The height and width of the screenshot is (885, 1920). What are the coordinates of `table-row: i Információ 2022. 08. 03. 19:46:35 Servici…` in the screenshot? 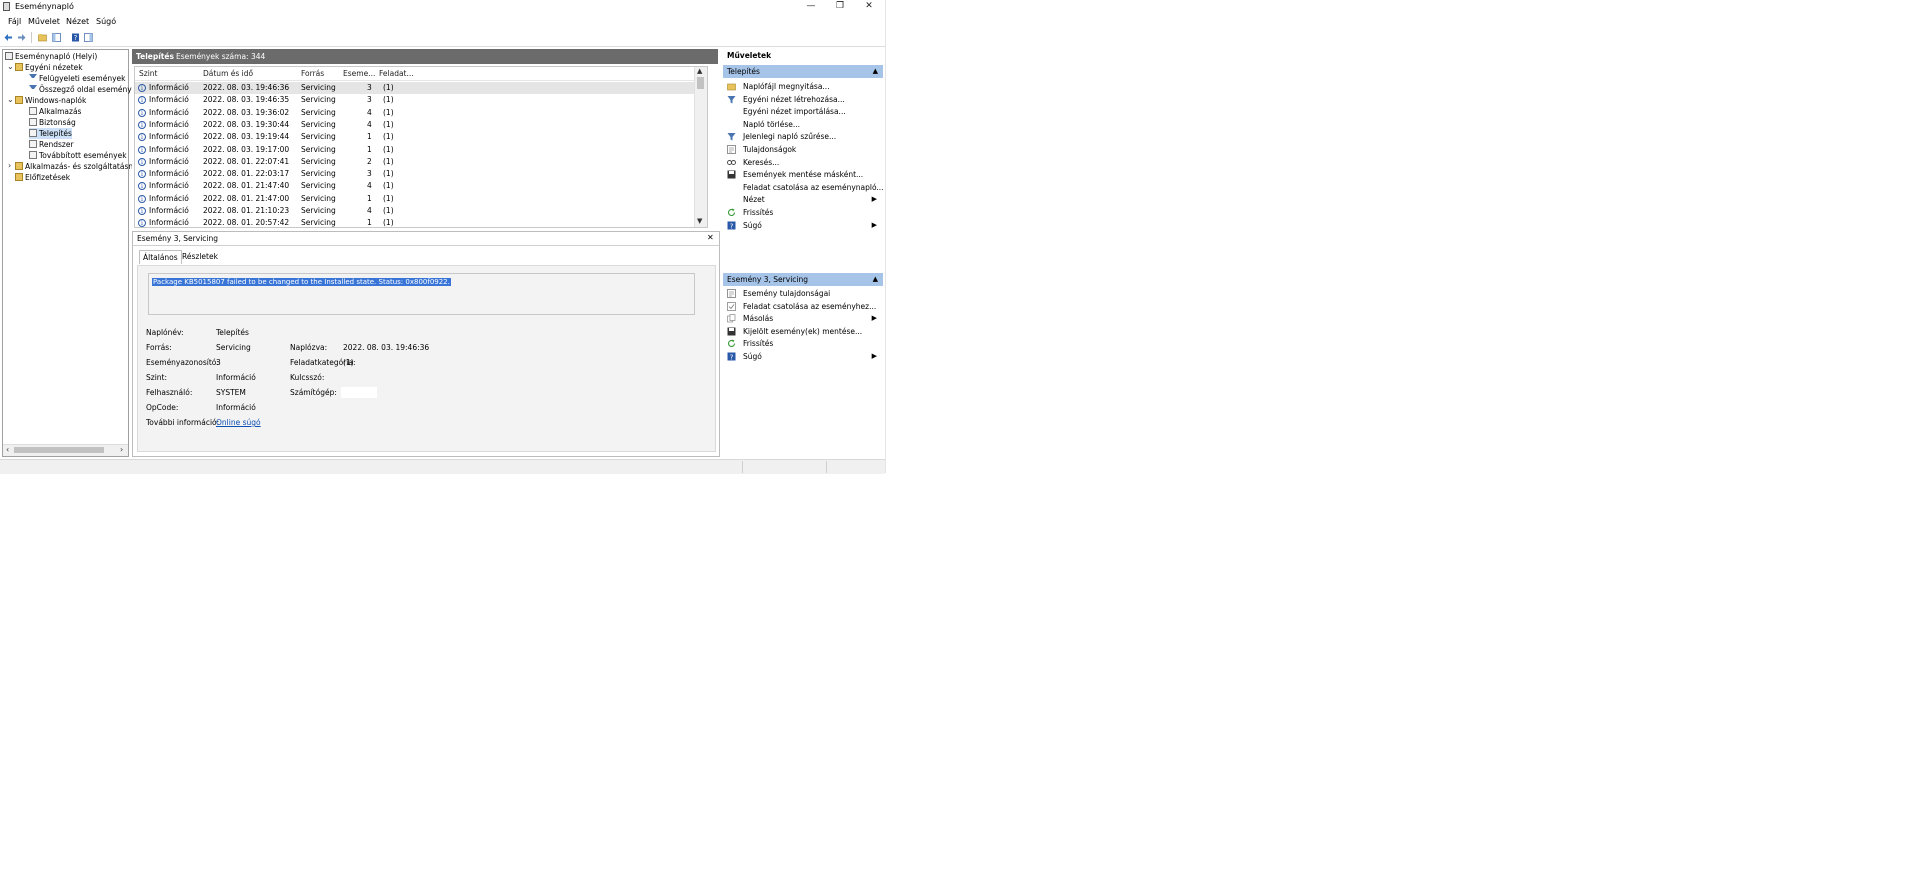 It's located at (415, 100).